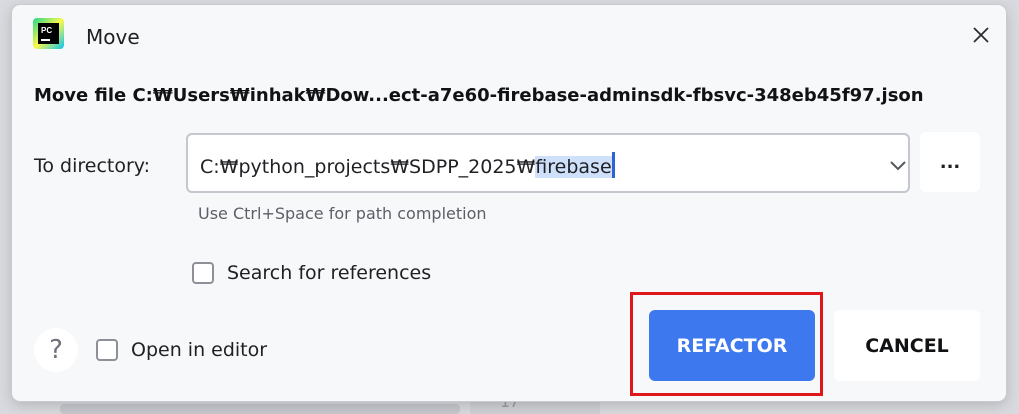 The width and height of the screenshot is (1019, 414). What do you see at coordinates (113, 37) in the screenshot?
I see `dialog-title: Move` at bounding box center [113, 37].